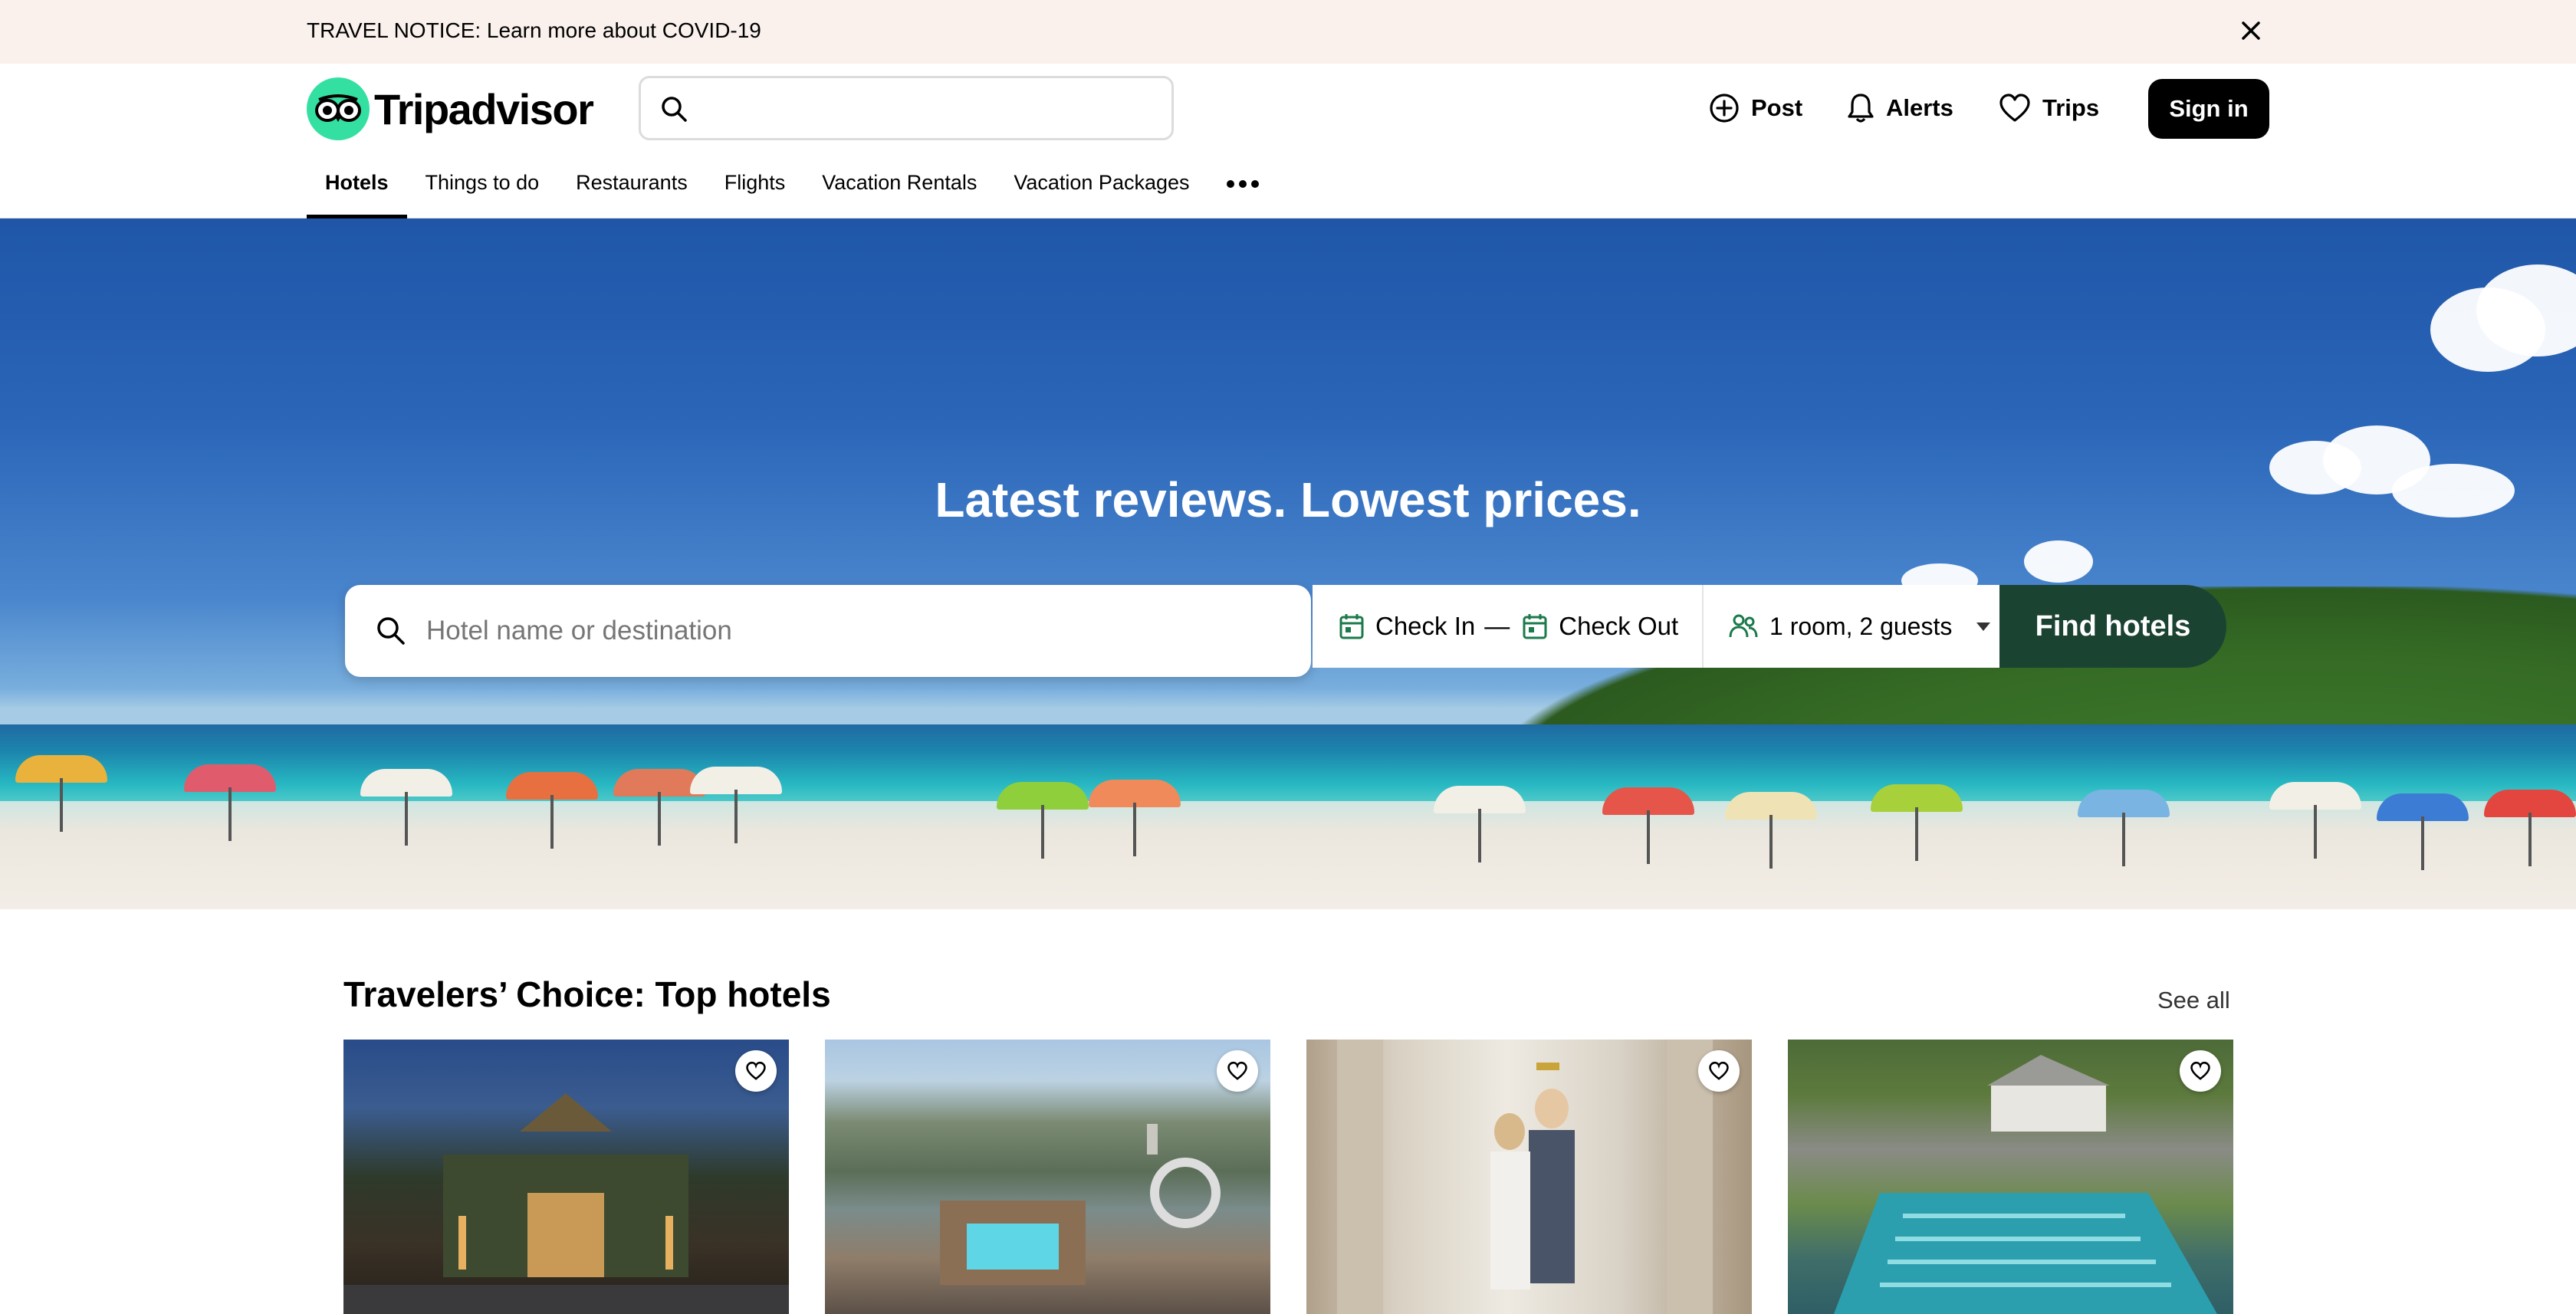  I want to click on destination-search-box, so click(828, 631).